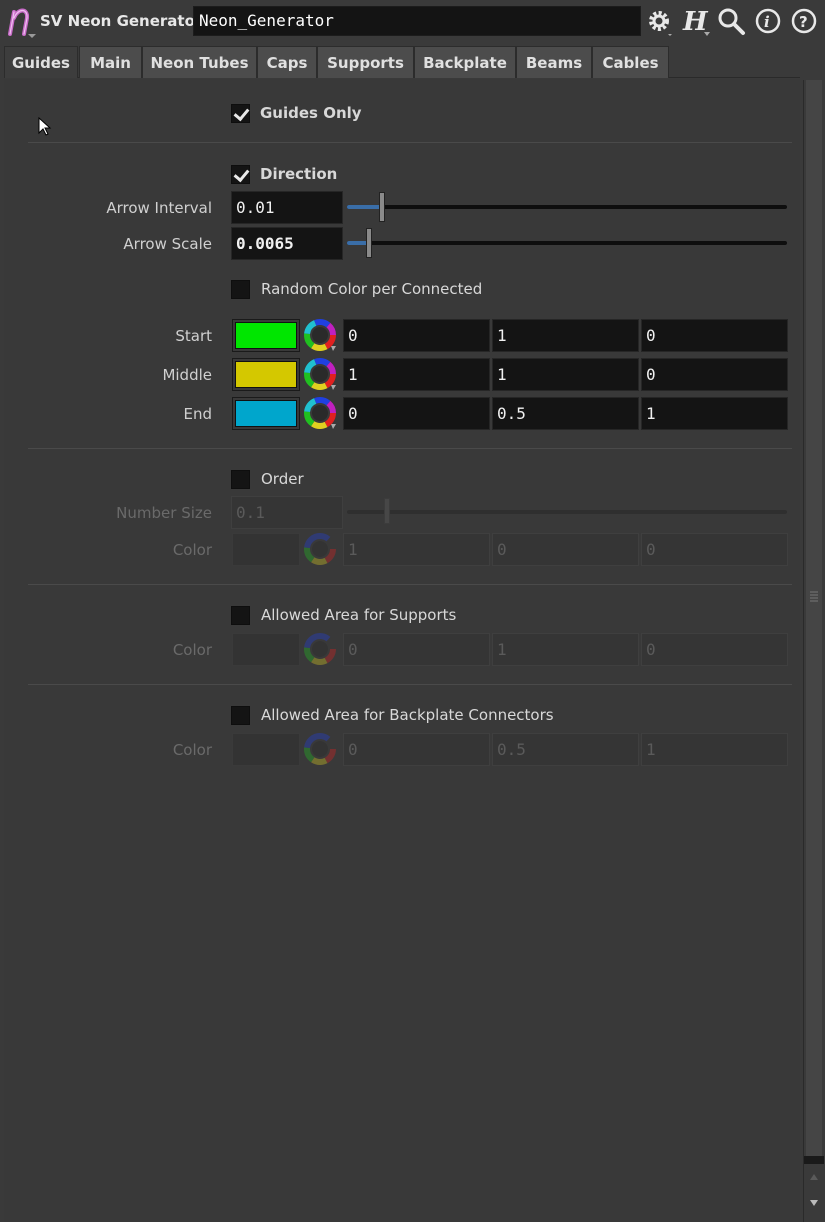 This screenshot has height=1222, width=825. Describe the element at coordinates (714, 413) in the screenshot. I see `end-b-field: 1` at that location.